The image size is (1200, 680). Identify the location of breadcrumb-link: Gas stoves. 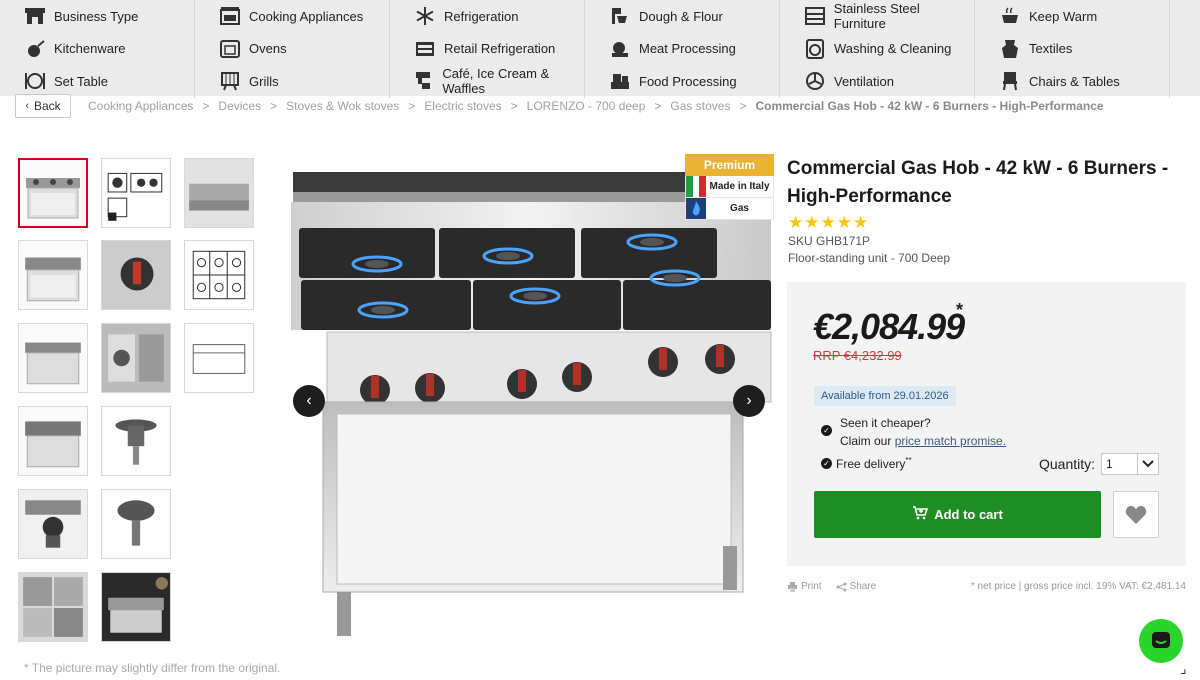
(700, 106).